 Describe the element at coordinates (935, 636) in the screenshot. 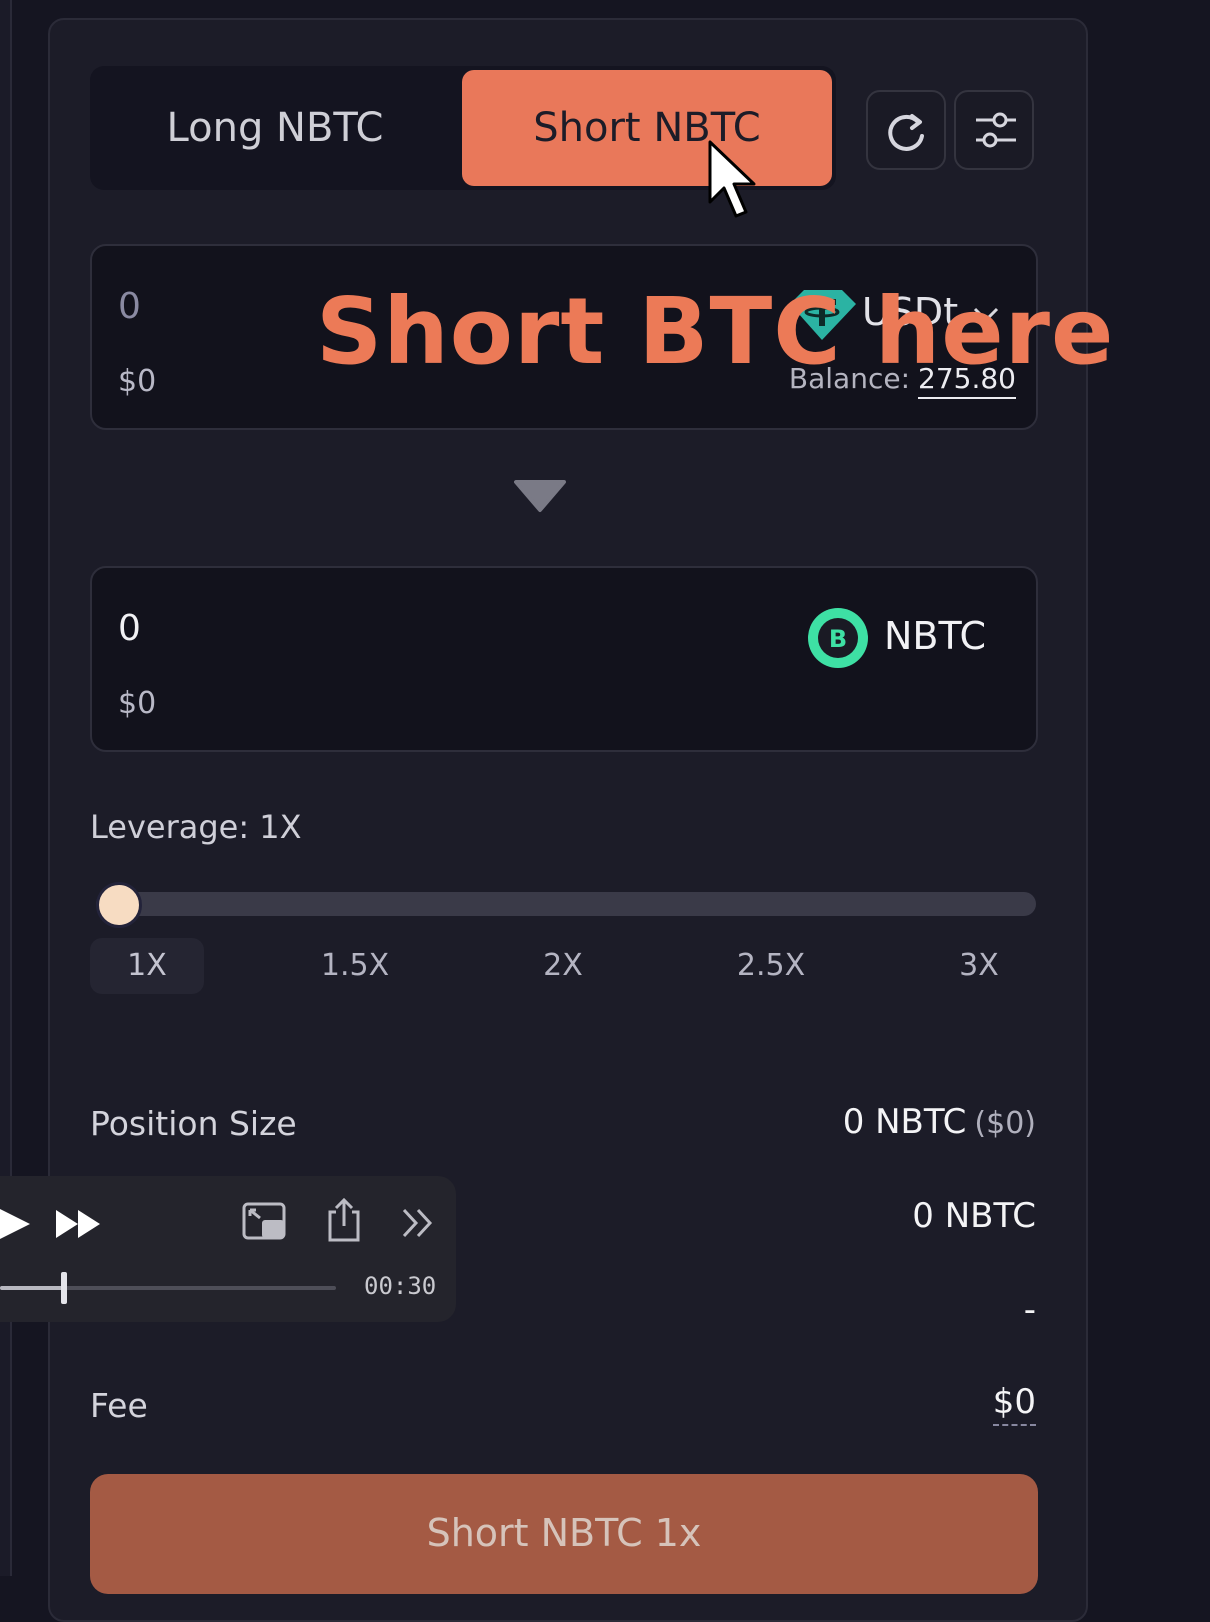

I see `receive-token: NBTC` at that location.